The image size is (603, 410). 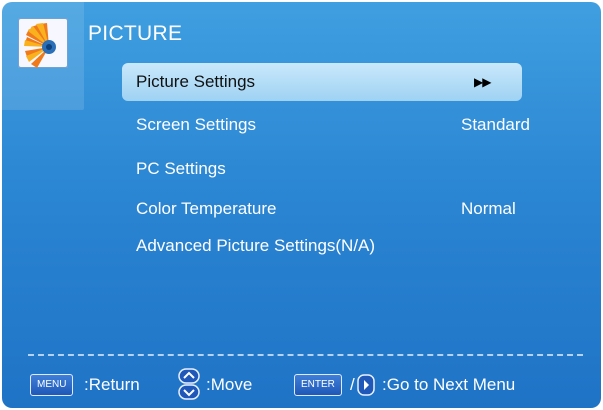 I want to click on menu-item-label: Screen Settings, so click(x=196, y=124).